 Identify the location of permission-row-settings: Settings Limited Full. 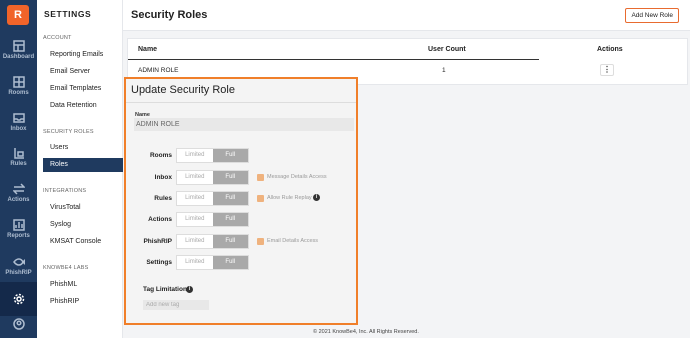
(243, 263).